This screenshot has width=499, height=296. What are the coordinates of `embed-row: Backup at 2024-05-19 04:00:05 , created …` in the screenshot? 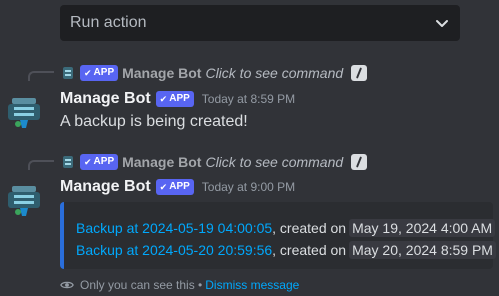 It's located at (286, 228).